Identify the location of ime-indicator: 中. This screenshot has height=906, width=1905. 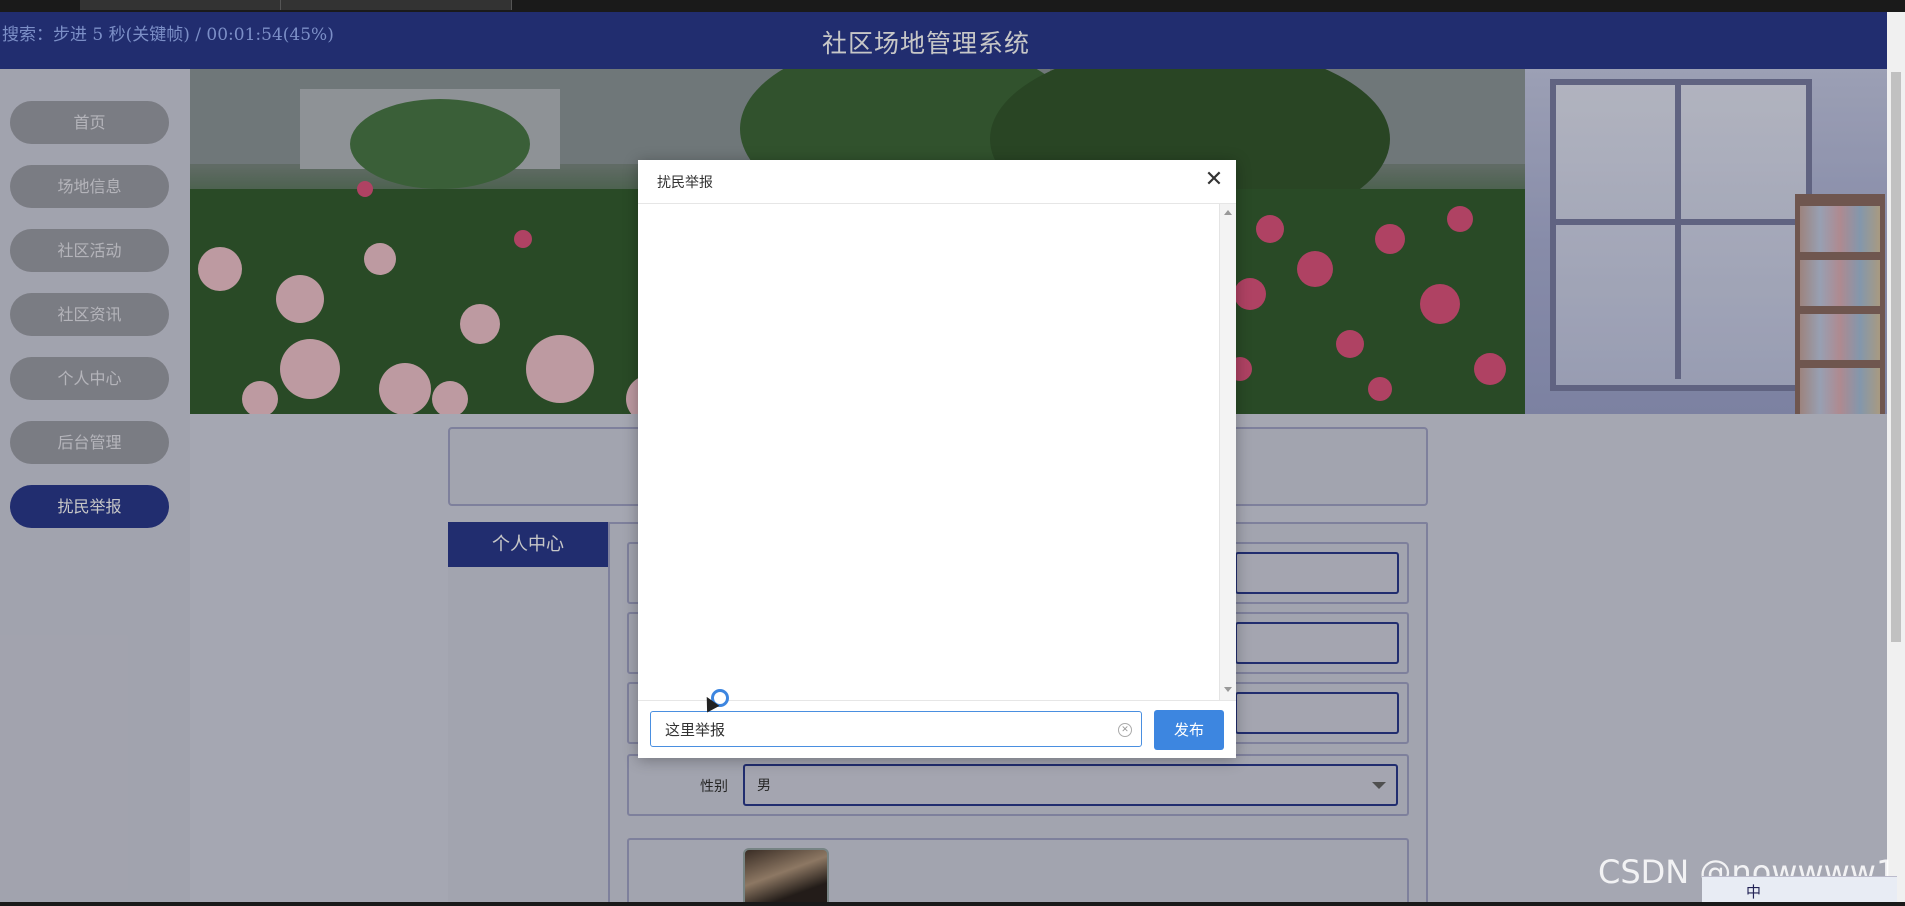
(1753, 891).